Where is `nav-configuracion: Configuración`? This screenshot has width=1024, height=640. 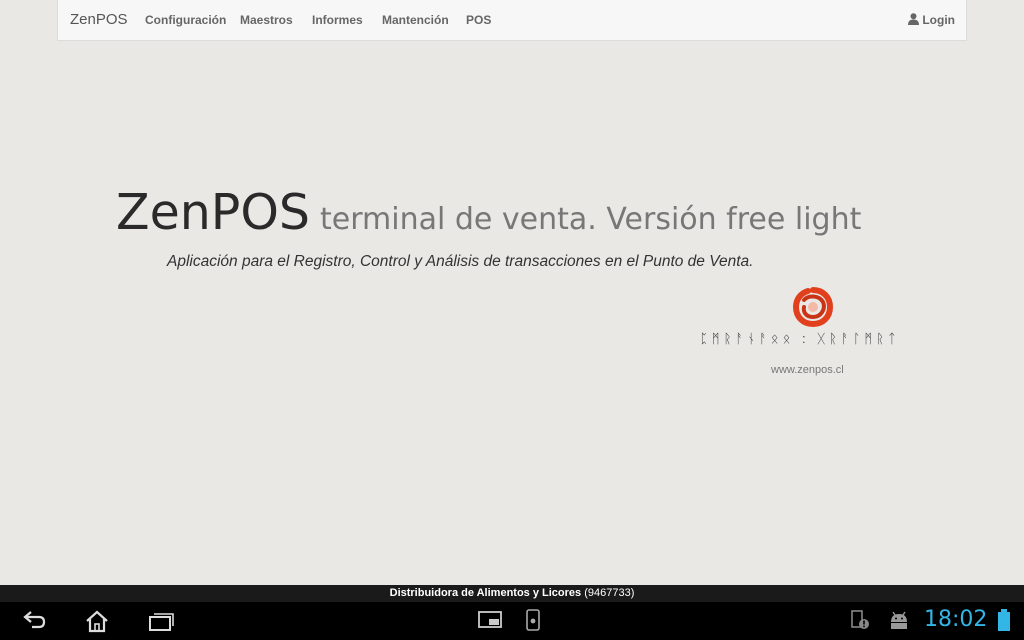
nav-configuracion: Configuración is located at coordinates (185, 20).